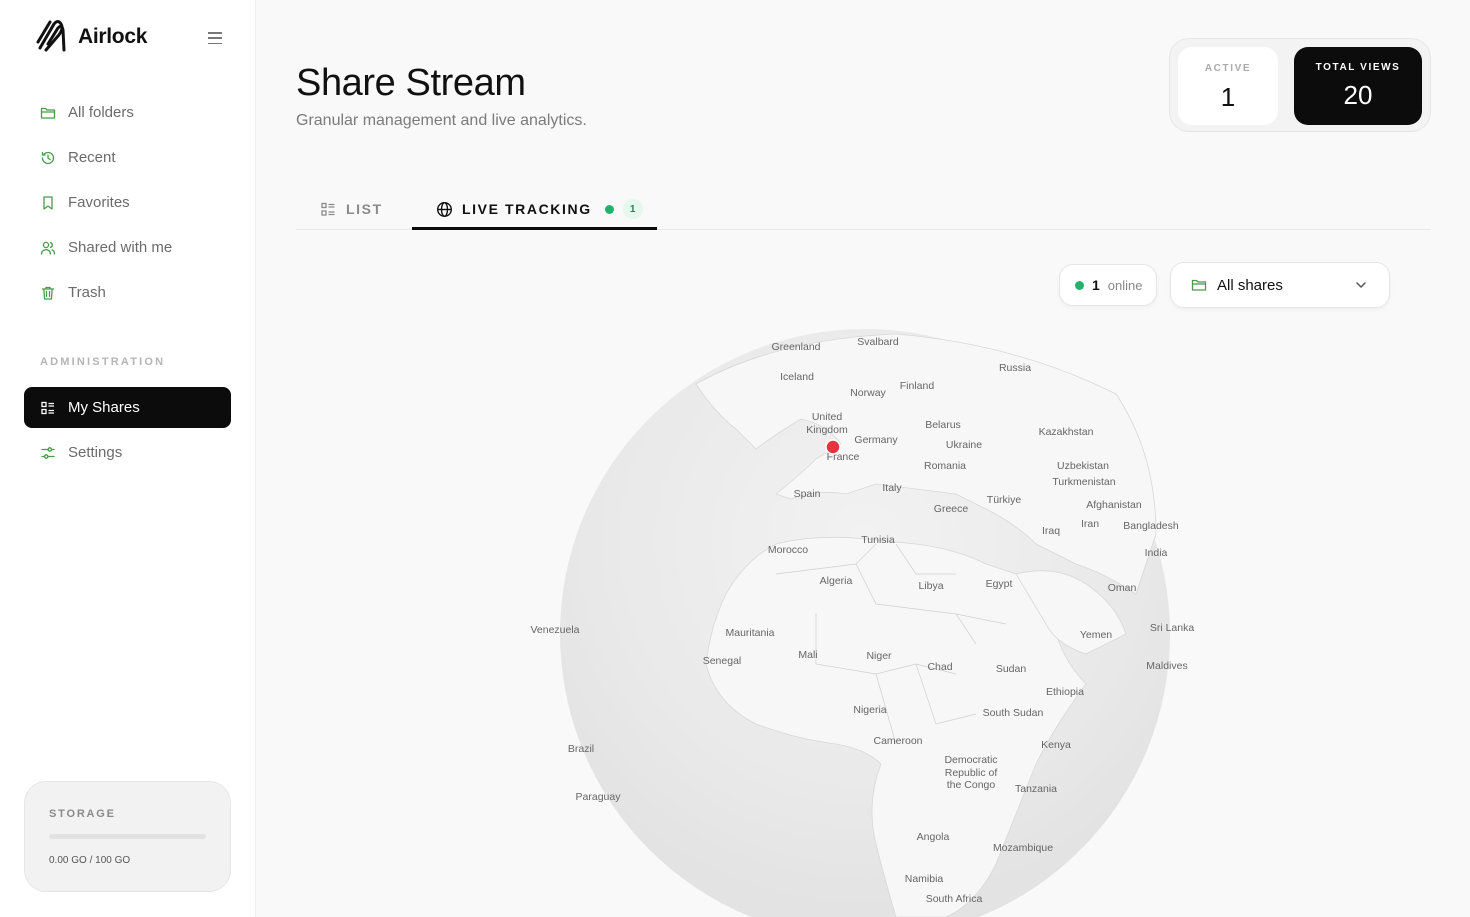 The height and width of the screenshot is (917, 1470). What do you see at coordinates (1011, 669) in the screenshot?
I see `country-label: Sudan` at bounding box center [1011, 669].